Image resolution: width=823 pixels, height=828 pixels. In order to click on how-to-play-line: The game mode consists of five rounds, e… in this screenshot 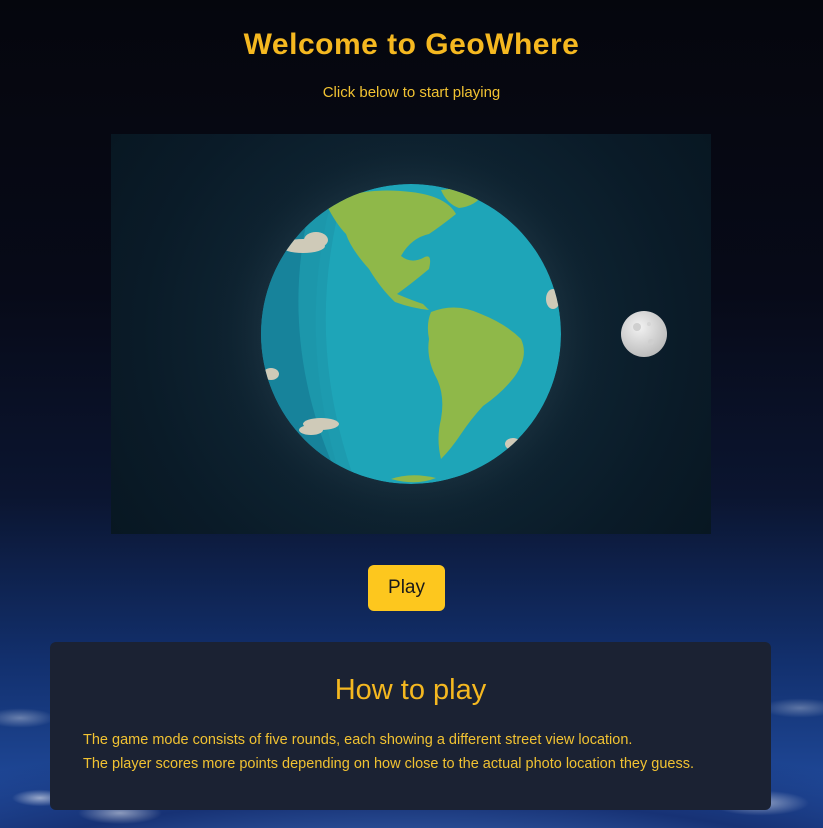, I will do `click(358, 740)`.